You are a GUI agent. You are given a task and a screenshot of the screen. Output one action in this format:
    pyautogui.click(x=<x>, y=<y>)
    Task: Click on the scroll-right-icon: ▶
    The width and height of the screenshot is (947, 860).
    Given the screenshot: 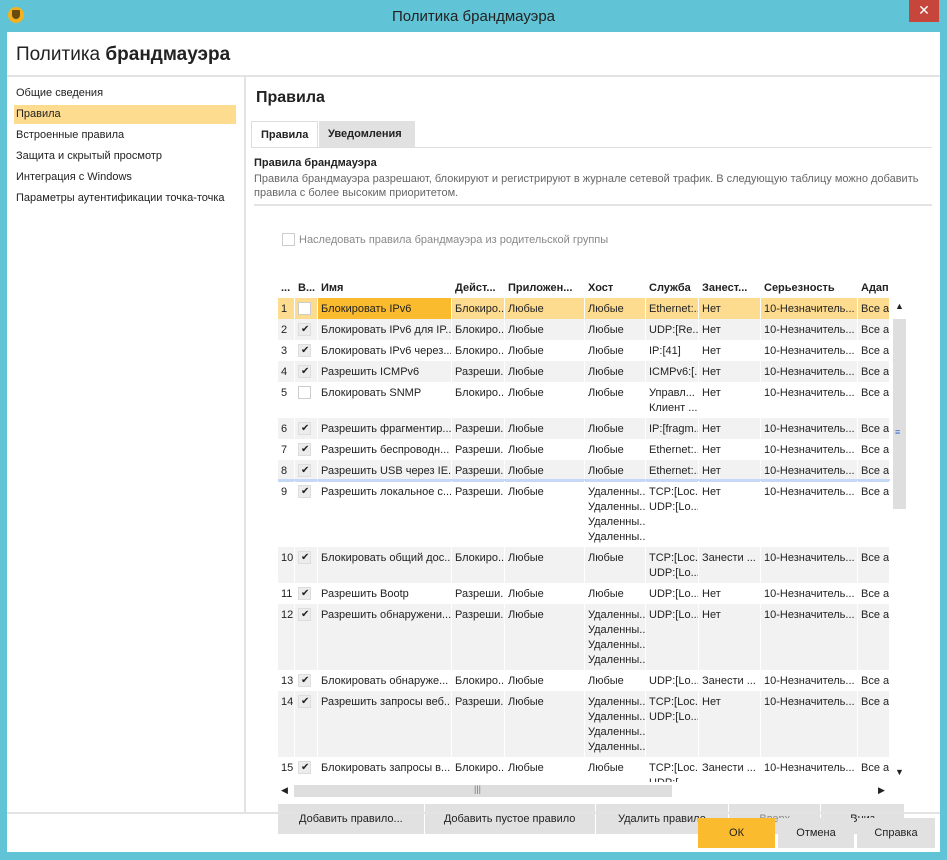 What is the action you would take?
    pyautogui.click(x=881, y=790)
    